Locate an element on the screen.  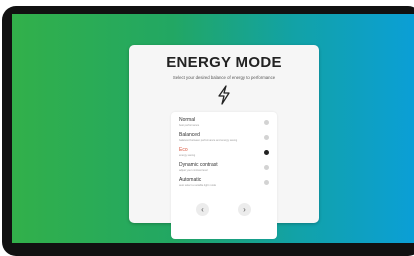
option-description: energy saving is located at coordinates (187, 155).